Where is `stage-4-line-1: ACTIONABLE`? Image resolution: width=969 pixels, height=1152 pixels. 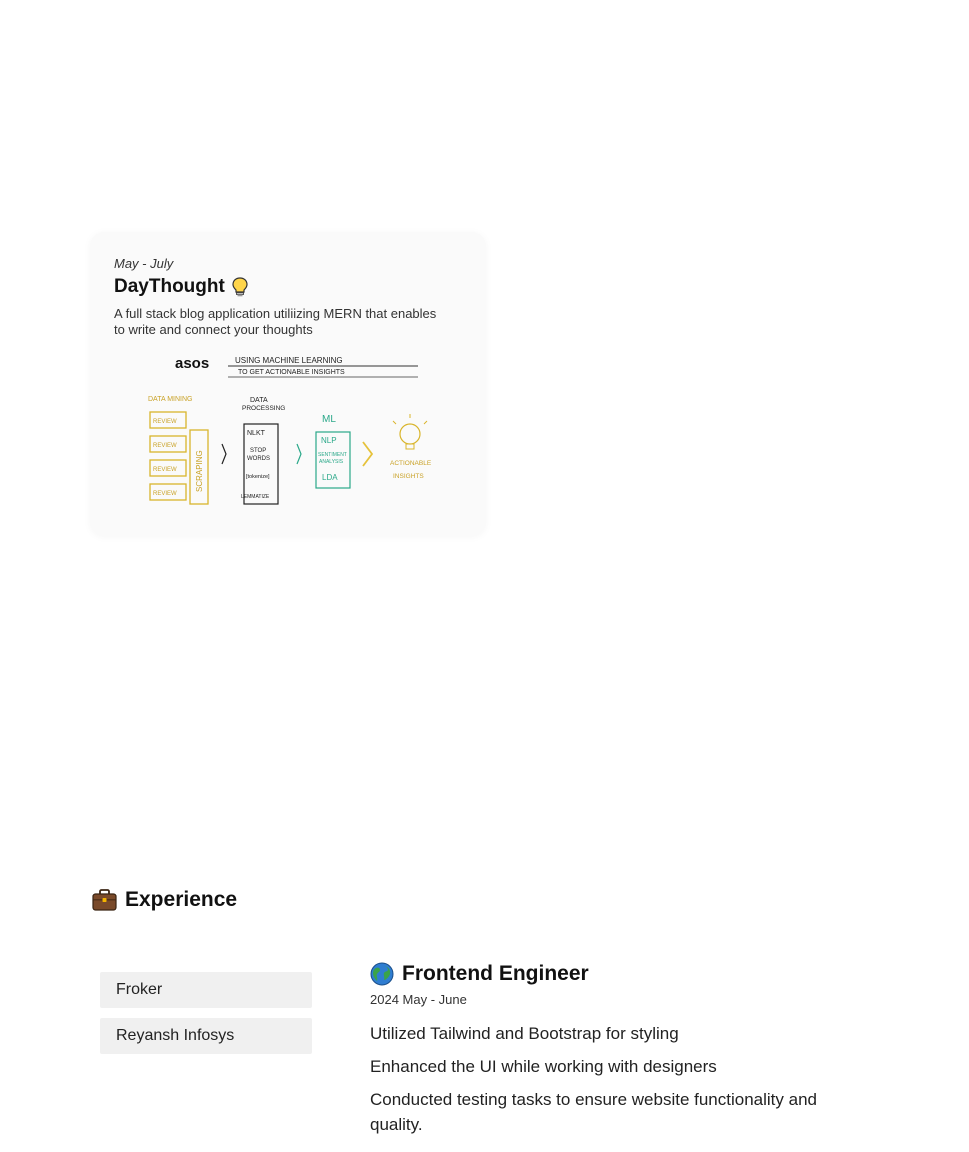 stage-4-line-1: ACTIONABLE is located at coordinates (411, 463).